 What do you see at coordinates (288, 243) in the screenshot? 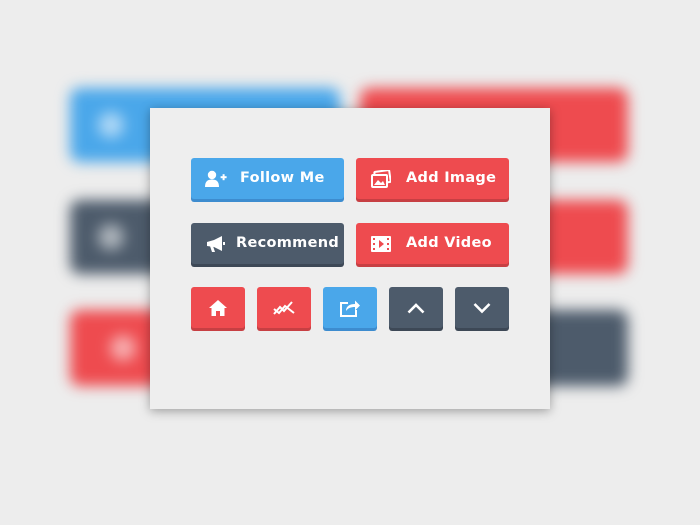
I see `recommend-label: Recommend` at bounding box center [288, 243].